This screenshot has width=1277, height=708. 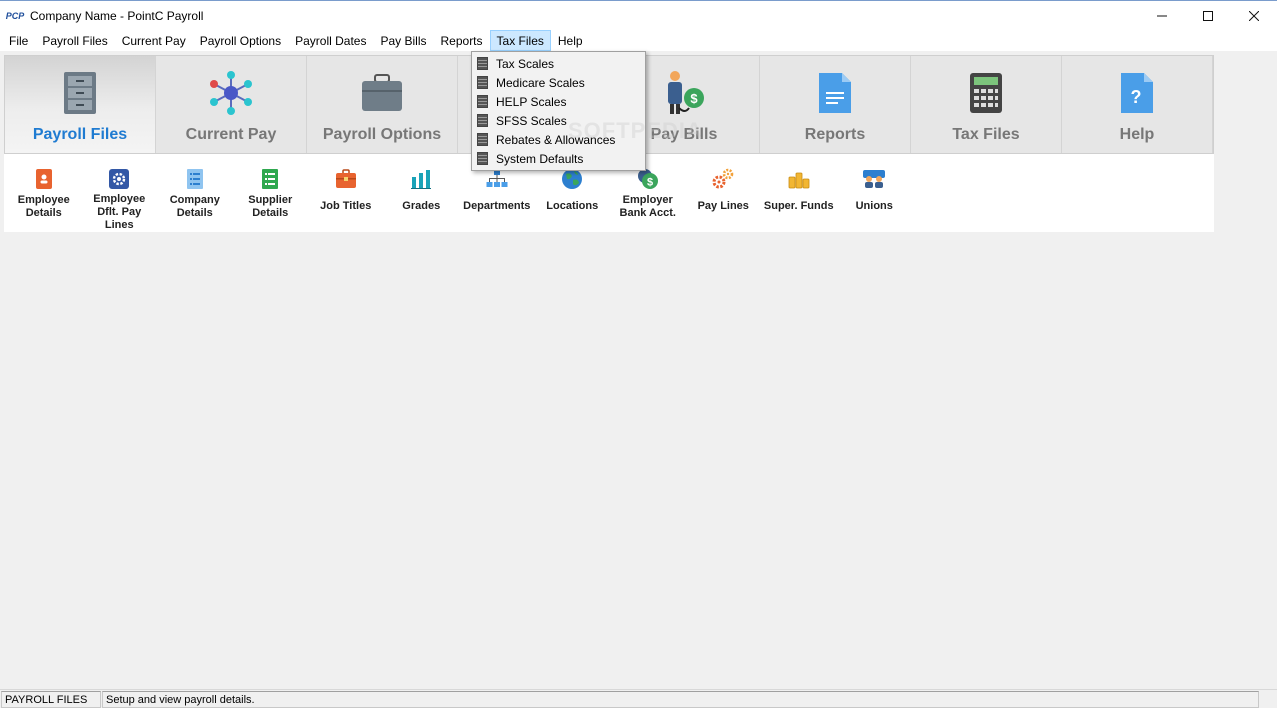 What do you see at coordinates (570, 40) in the screenshot?
I see `menu-help: Help` at bounding box center [570, 40].